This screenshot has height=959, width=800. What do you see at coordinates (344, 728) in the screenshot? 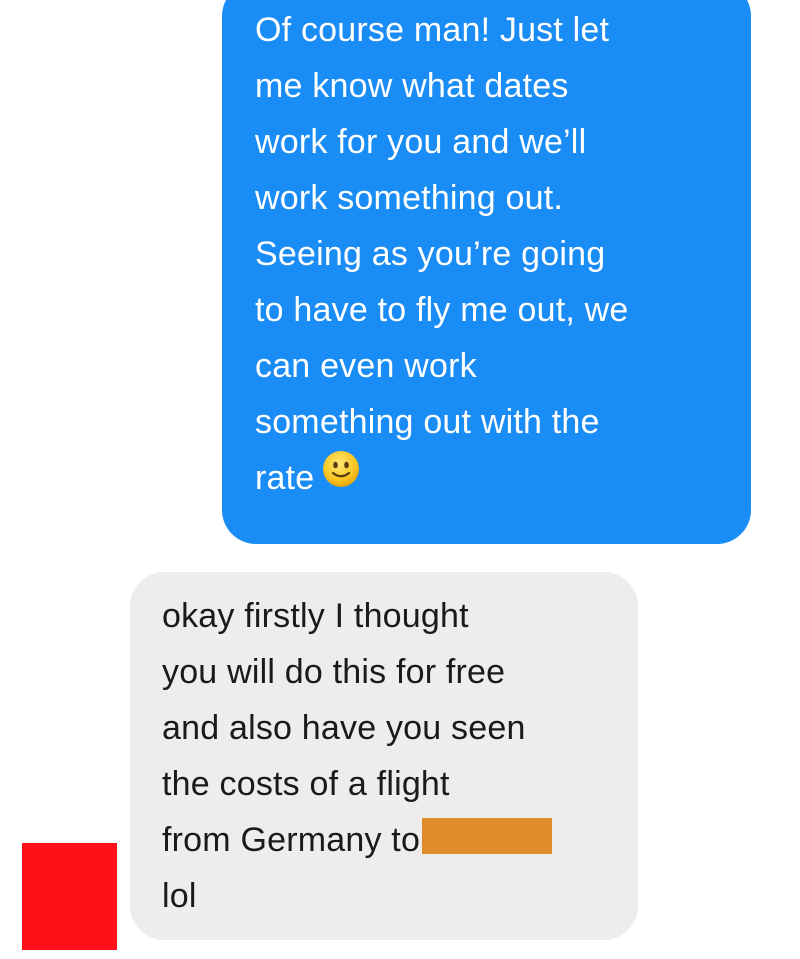
I see `message-line: and also have you seen` at bounding box center [344, 728].